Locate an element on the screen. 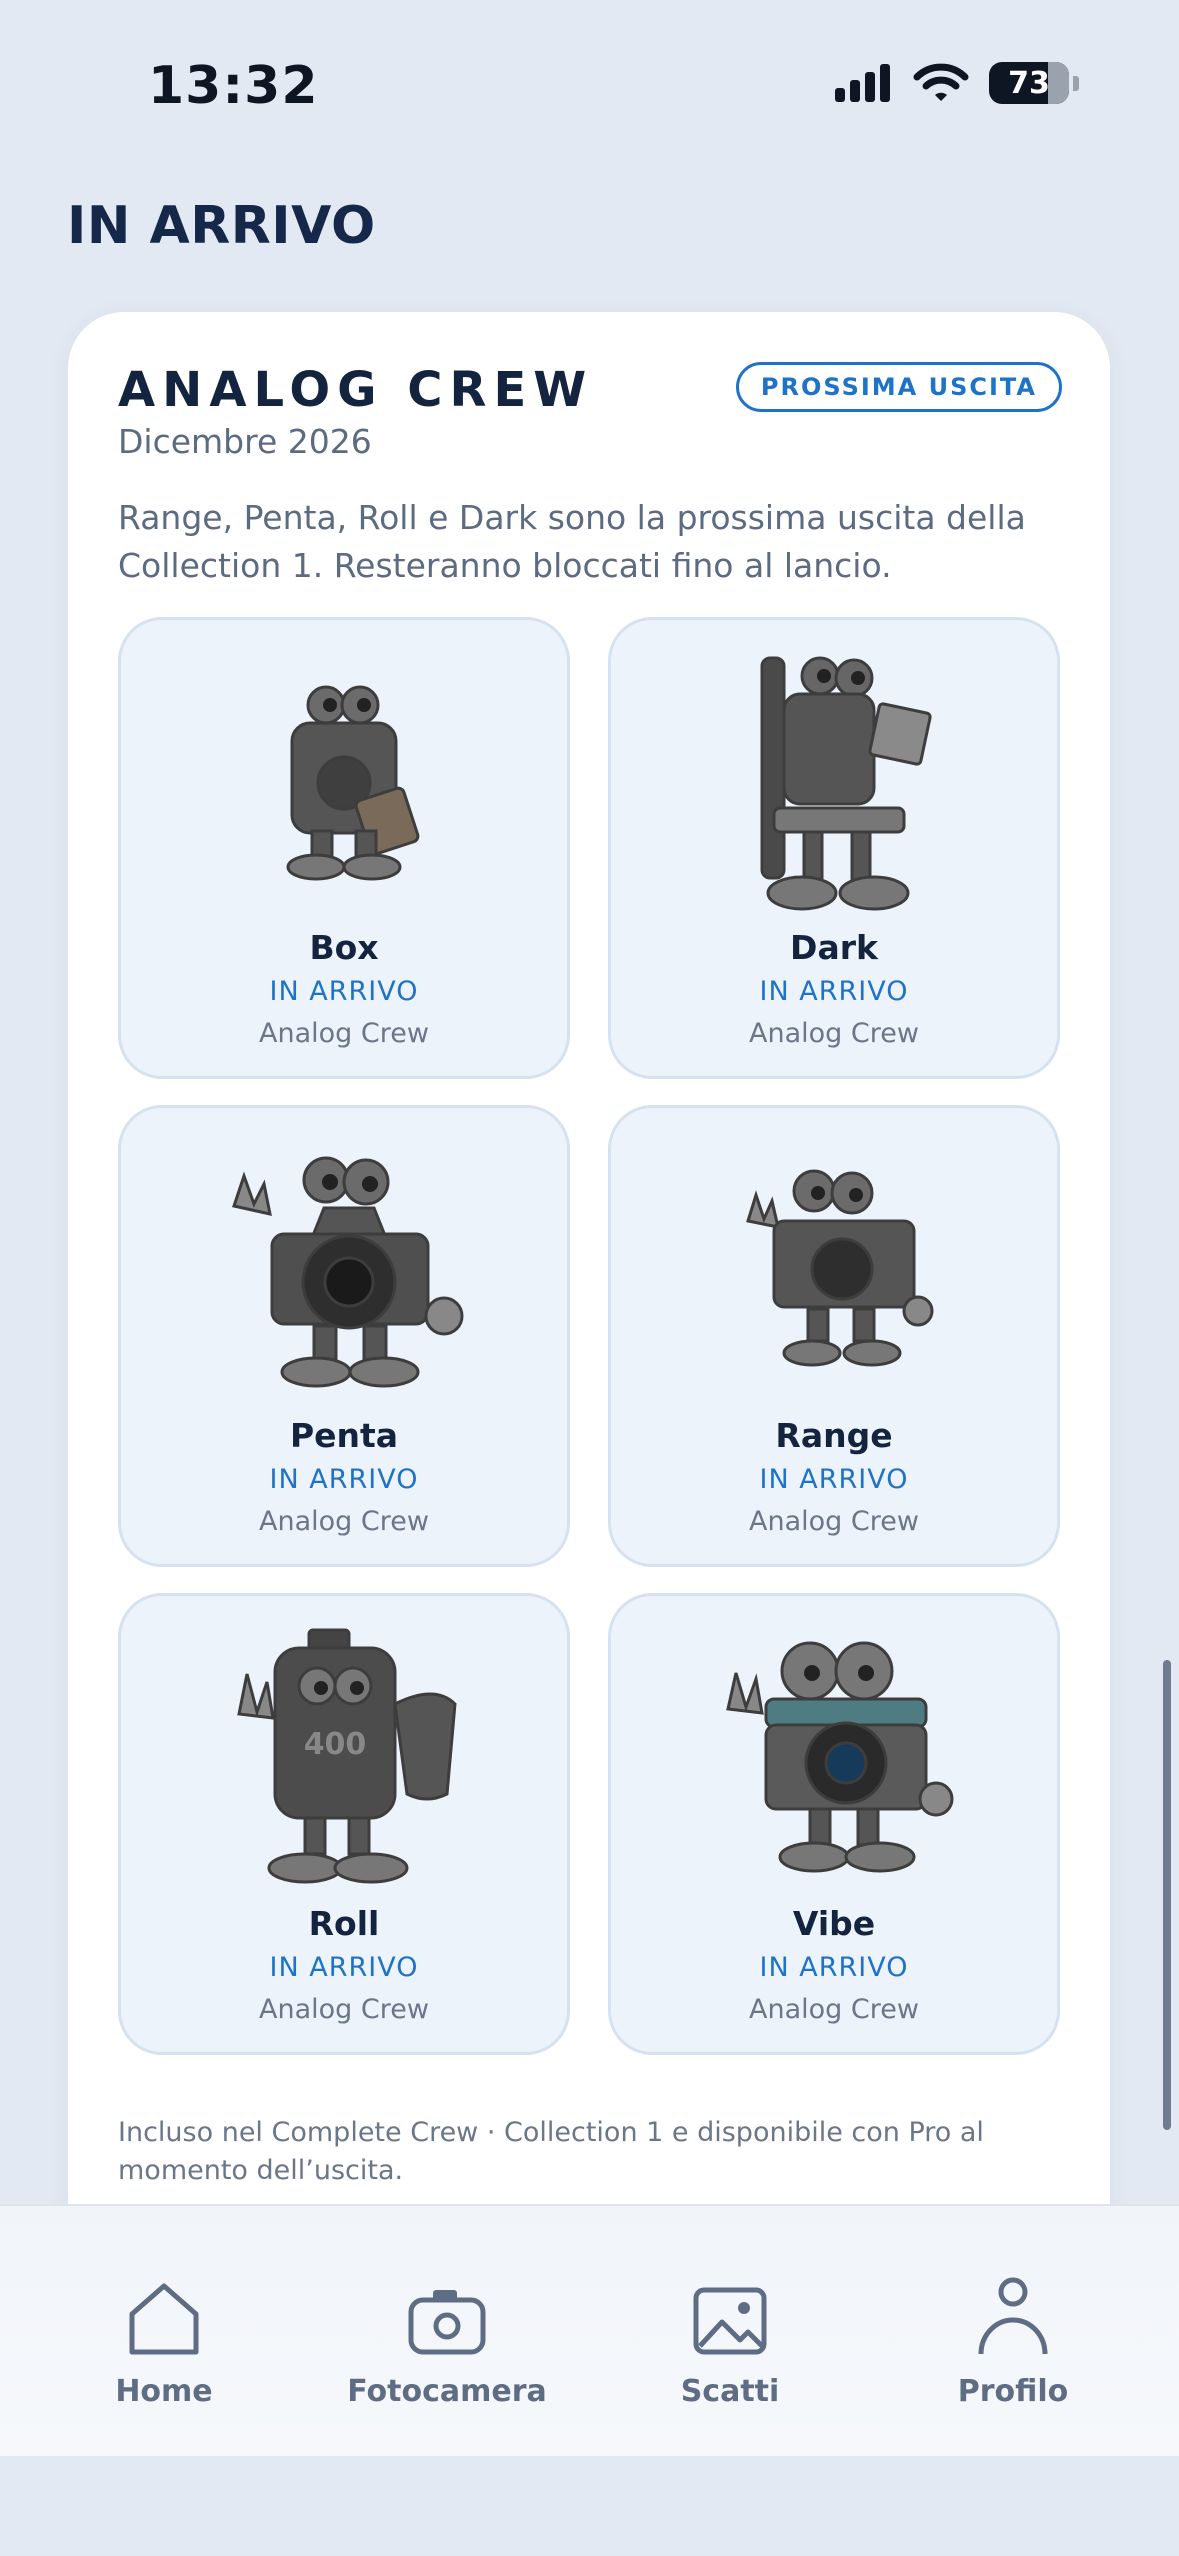 This screenshot has height=2556, width=1179. camera-icon is located at coordinates (447, 2322).